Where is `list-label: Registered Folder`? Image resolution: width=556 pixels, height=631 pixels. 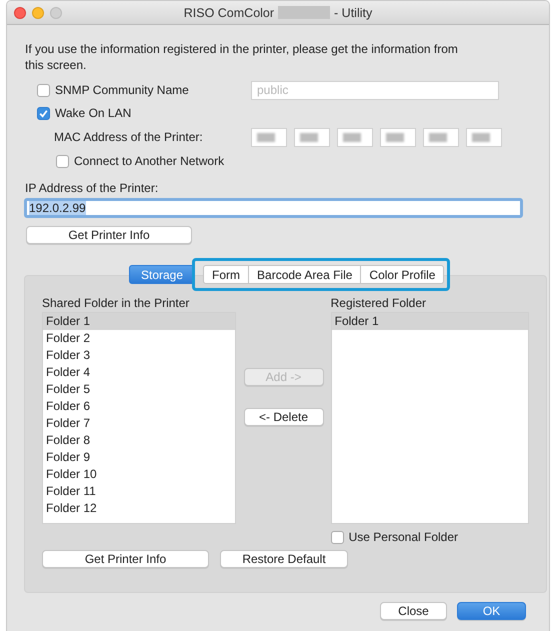
list-label: Registered Folder is located at coordinates (379, 304).